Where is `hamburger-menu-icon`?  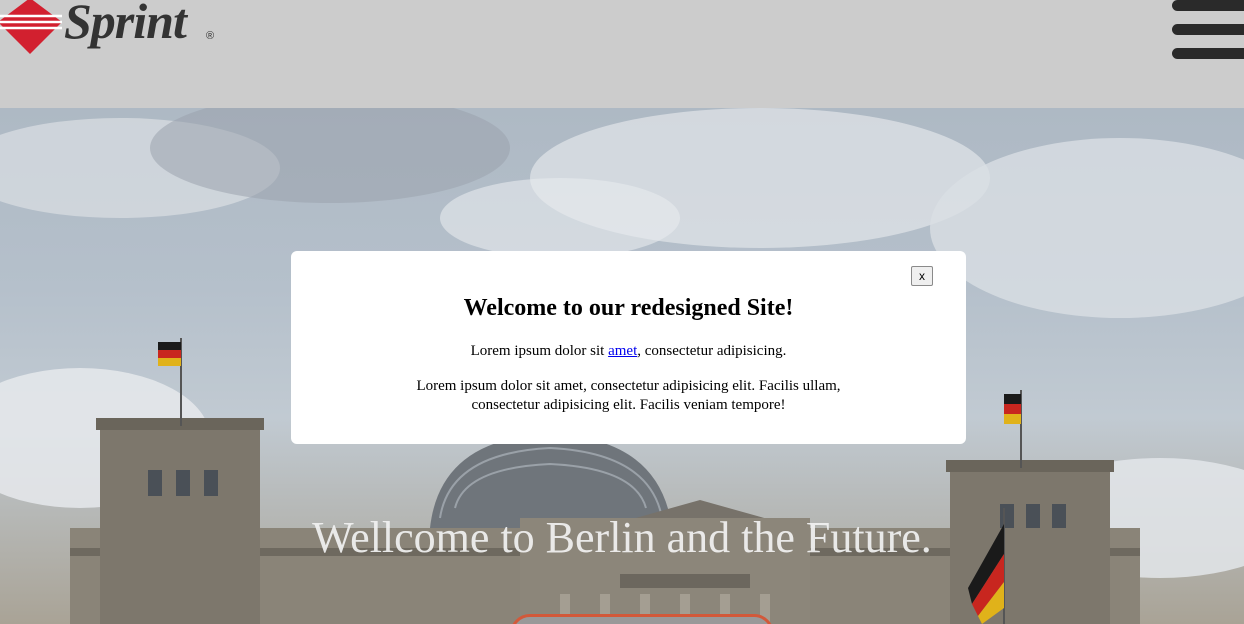 hamburger-menu-icon is located at coordinates (1208, 32).